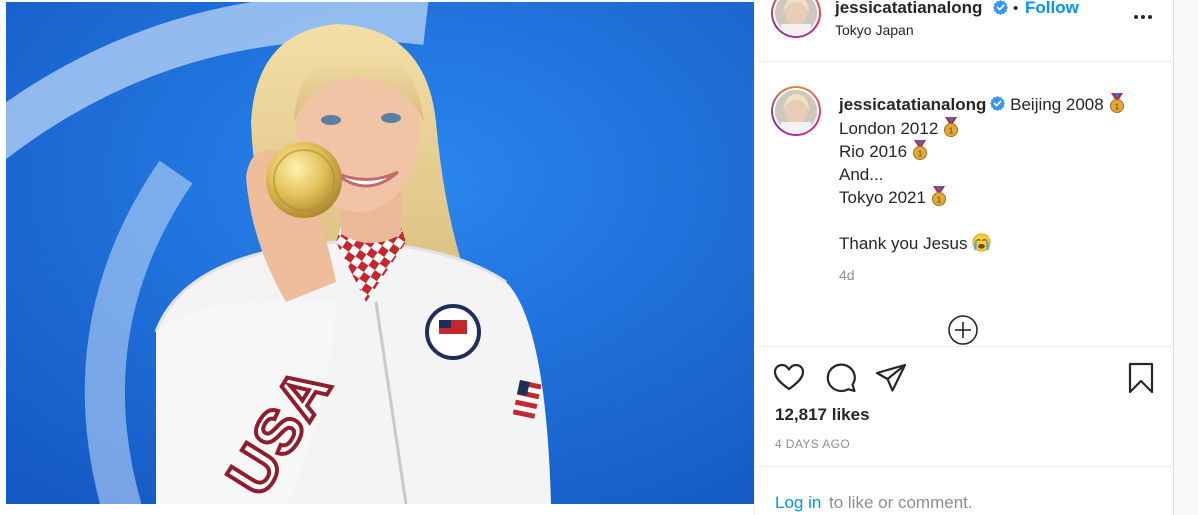 The height and width of the screenshot is (515, 1198). Describe the element at coordinates (981, 242) in the screenshot. I see `crying-face-icon` at that location.